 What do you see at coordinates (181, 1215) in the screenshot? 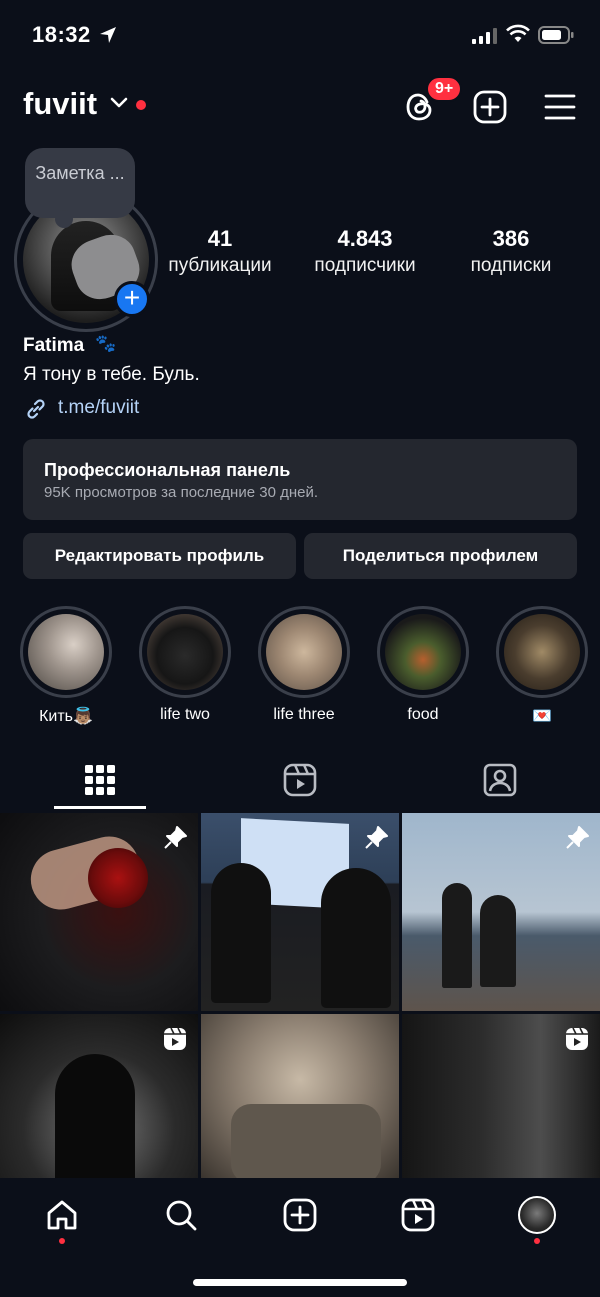
I see `search-icon` at bounding box center [181, 1215].